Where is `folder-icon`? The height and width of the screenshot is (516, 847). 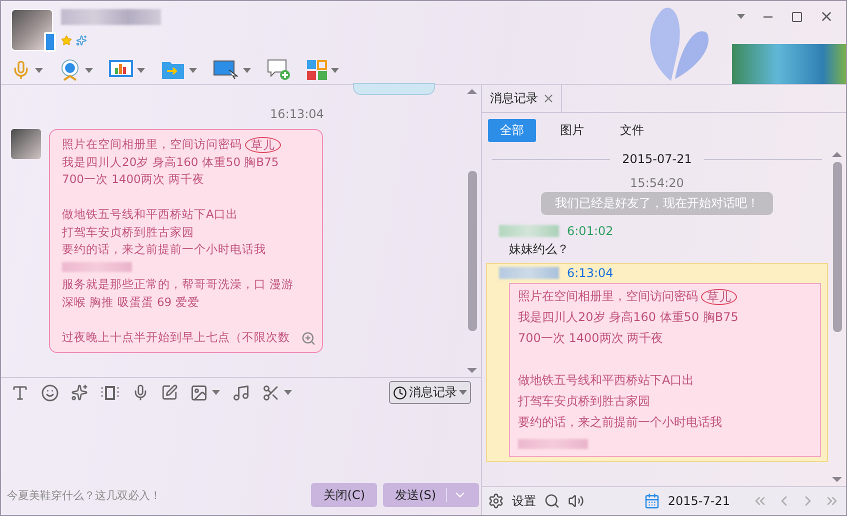
folder-icon is located at coordinates (179, 70).